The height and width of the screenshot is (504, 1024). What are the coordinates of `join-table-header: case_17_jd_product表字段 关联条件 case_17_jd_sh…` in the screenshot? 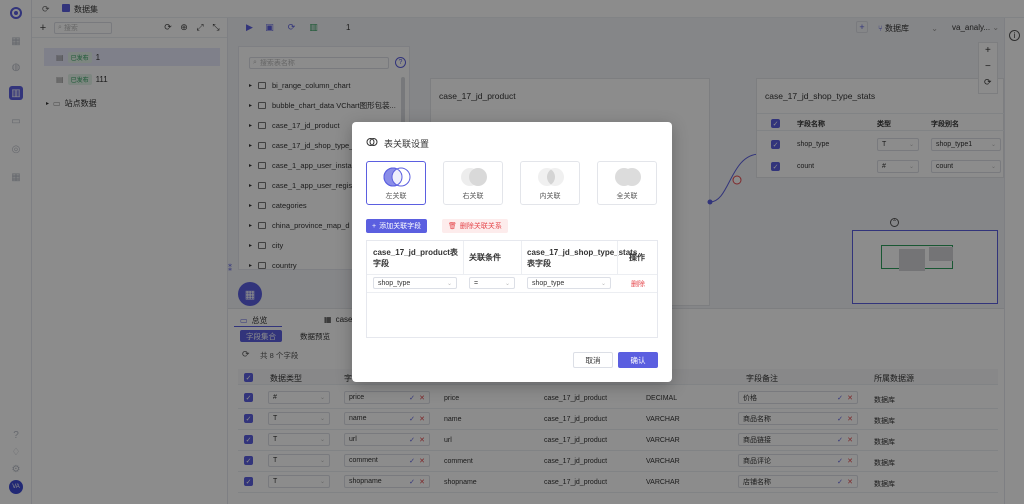 It's located at (512, 258).